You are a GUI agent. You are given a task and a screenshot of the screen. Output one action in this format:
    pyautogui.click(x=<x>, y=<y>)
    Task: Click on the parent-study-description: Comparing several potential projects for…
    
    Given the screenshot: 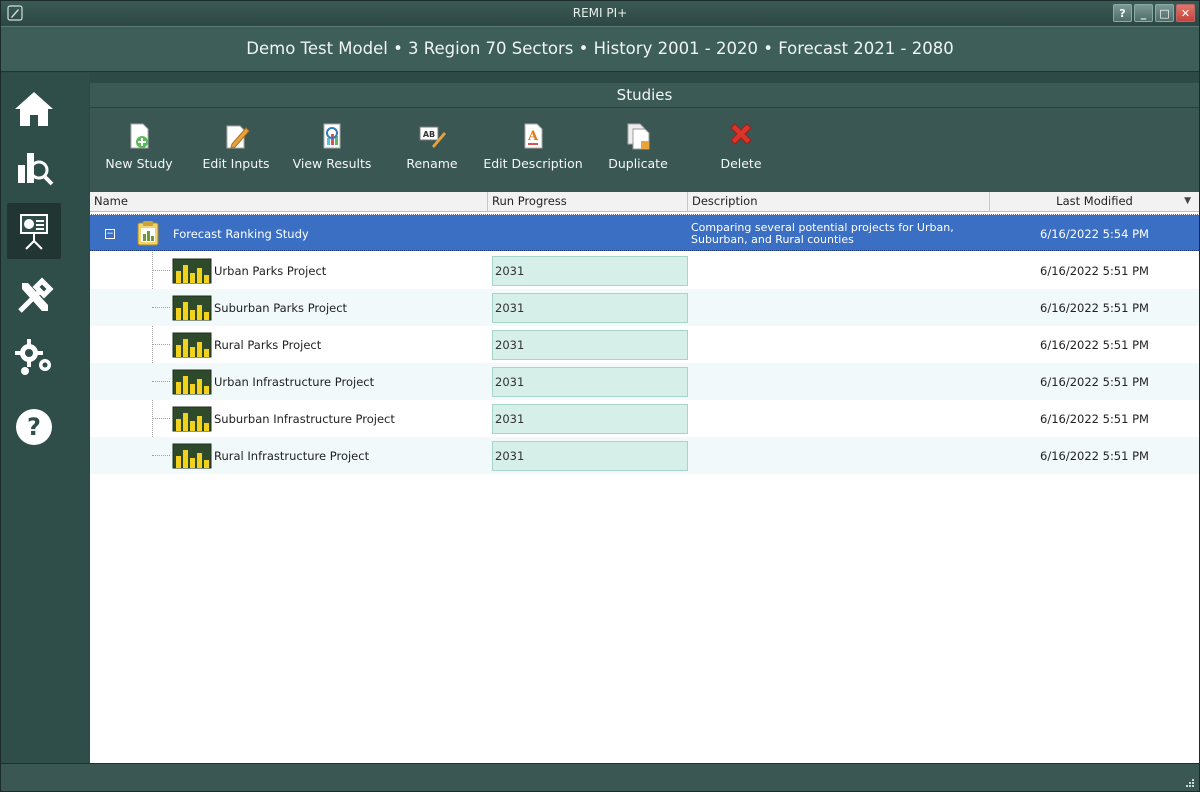 What is the action you would take?
    pyautogui.click(x=822, y=233)
    